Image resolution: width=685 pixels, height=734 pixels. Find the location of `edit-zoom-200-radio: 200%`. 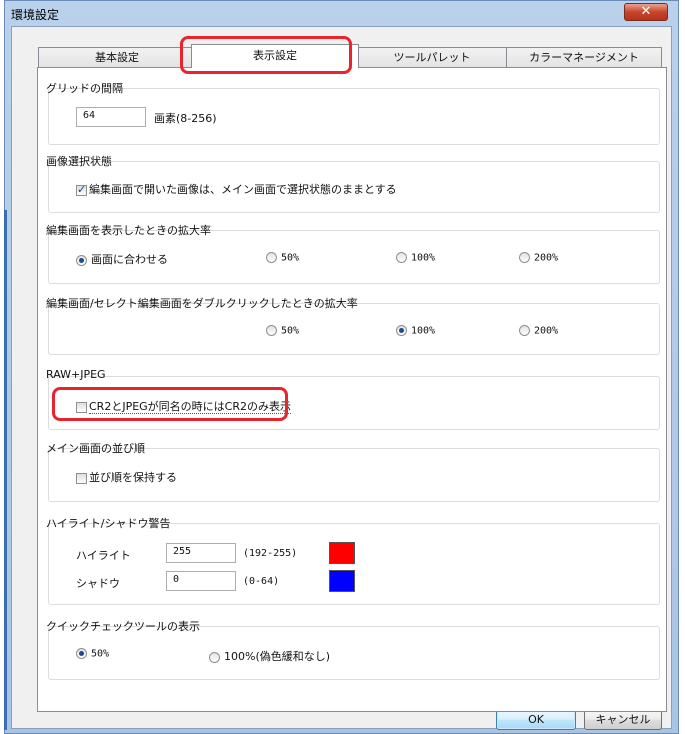

edit-zoom-200-radio: 200% is located at coordinates (538, 258).